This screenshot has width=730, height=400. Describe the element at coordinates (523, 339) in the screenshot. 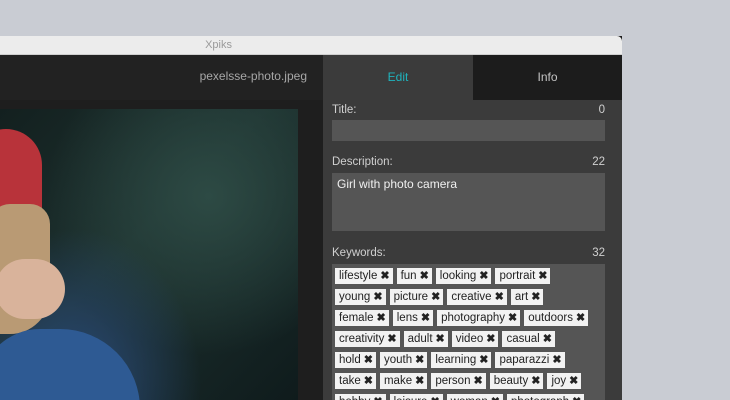

I see `keyword-text: casual` at that location.